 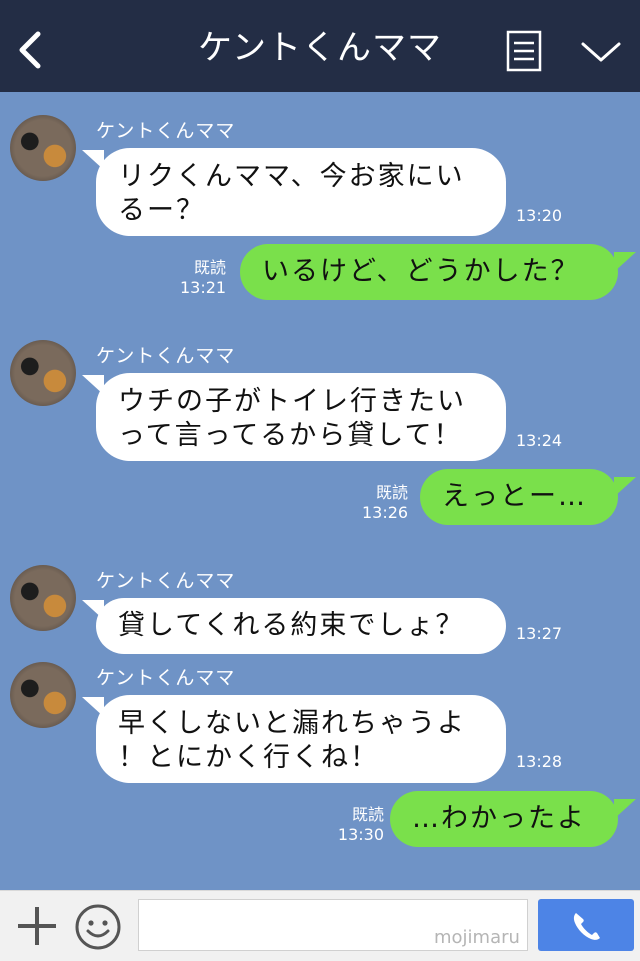 I want to click on message-bubble-incoming: リクくんママ、今お家にい るー？, so click(x=301, y=192).